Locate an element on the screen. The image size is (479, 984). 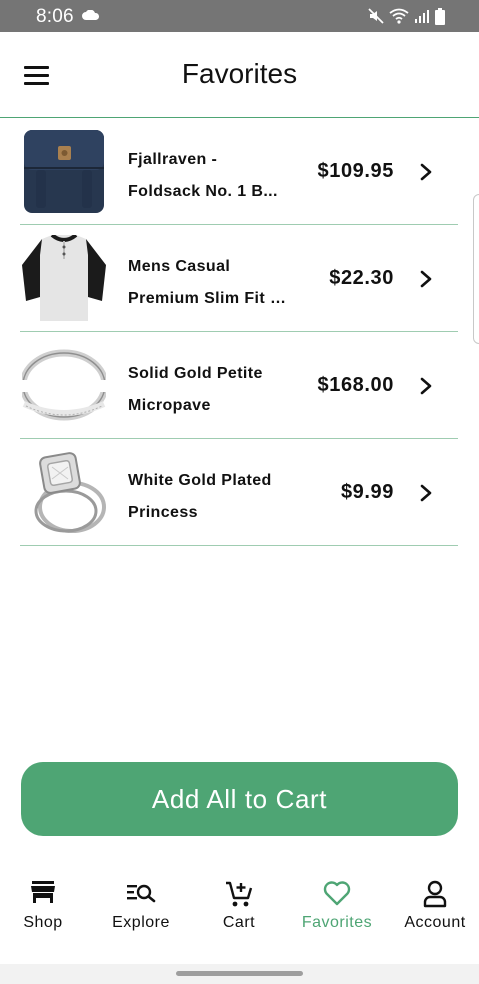
favorite-item: Mens Casual Premium Slim Fit T... $22.30 is located at coordinates (239, 278).